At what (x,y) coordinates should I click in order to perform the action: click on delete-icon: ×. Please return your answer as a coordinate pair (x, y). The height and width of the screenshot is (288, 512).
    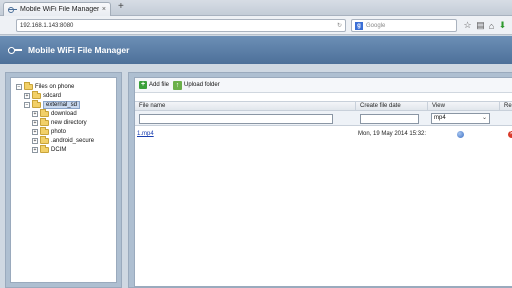
    Looking at the image, I should click on (510, 134).